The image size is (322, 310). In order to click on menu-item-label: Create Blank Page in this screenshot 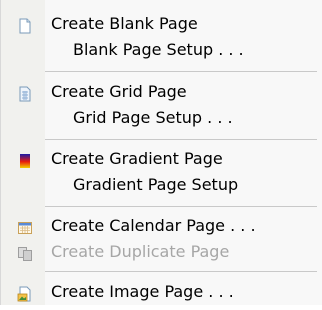, I will do `click(124, 23)`.